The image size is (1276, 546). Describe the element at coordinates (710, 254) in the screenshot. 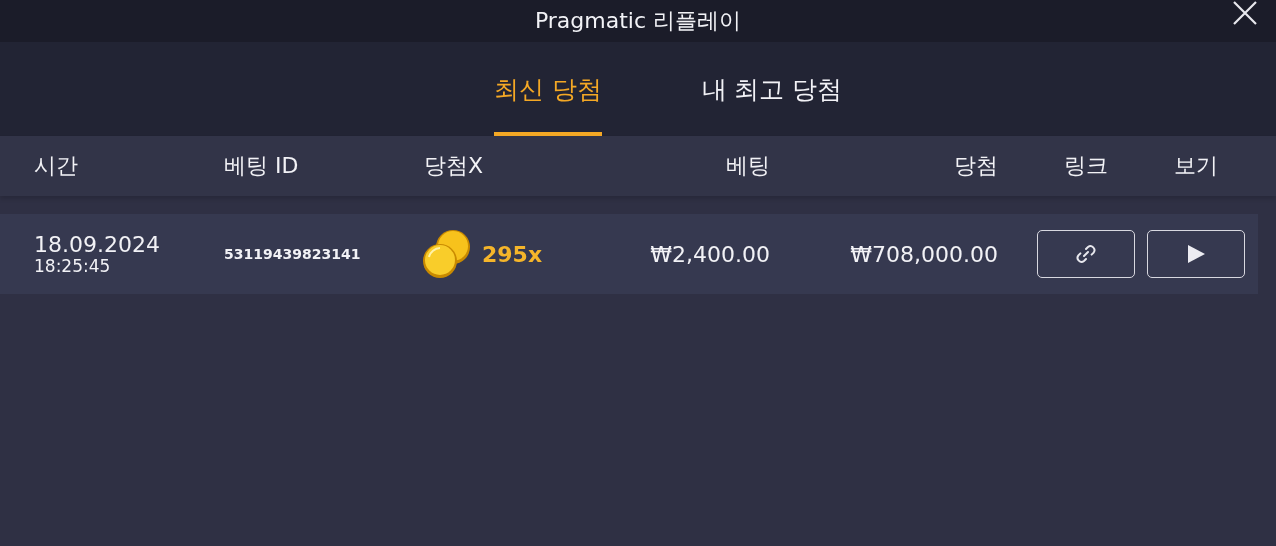

I see `bet-amount: ₩2,400.00` at that location.